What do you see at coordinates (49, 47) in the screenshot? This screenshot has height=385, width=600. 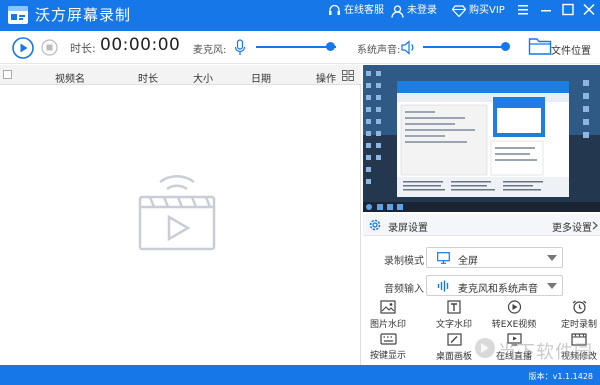 I see `stop-button` at bounding box center [49, 47].